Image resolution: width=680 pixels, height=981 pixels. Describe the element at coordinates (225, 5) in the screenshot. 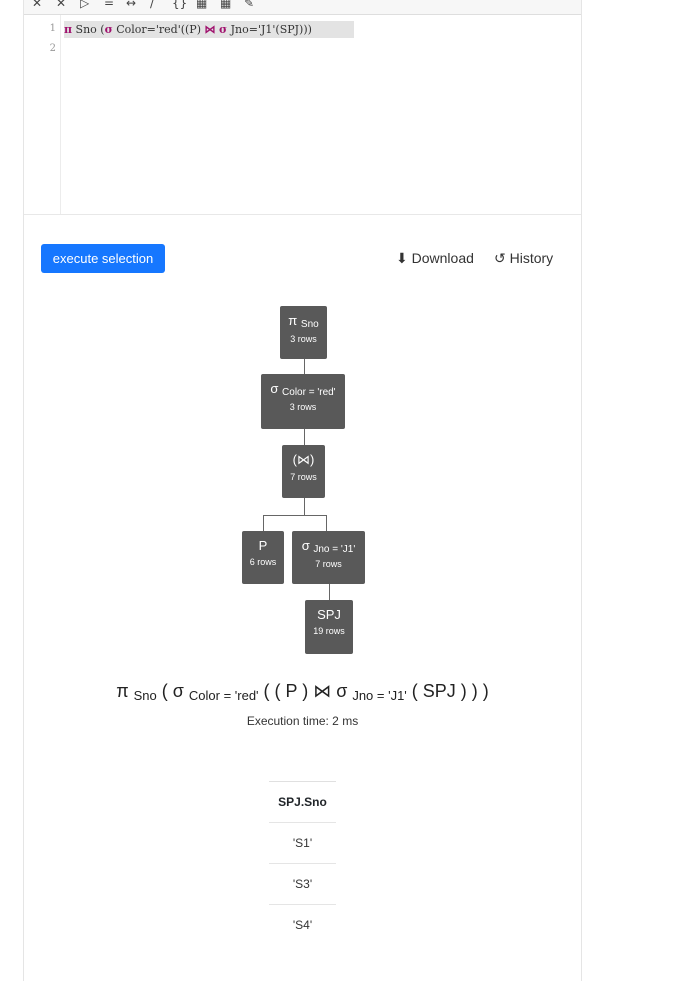

I see `grid-icon: ▦` at that location.